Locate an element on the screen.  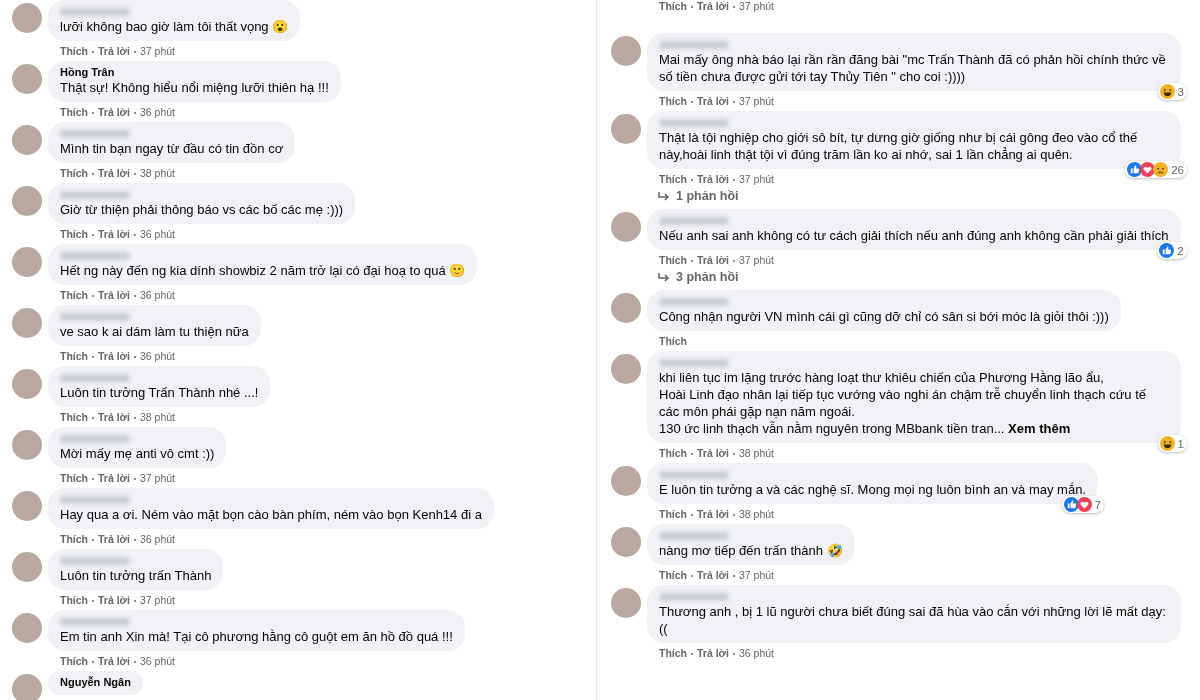
comment-text: lưỡi không bao giờ làm tôi thất vọng 😮 is located at coordinates (174, 26).